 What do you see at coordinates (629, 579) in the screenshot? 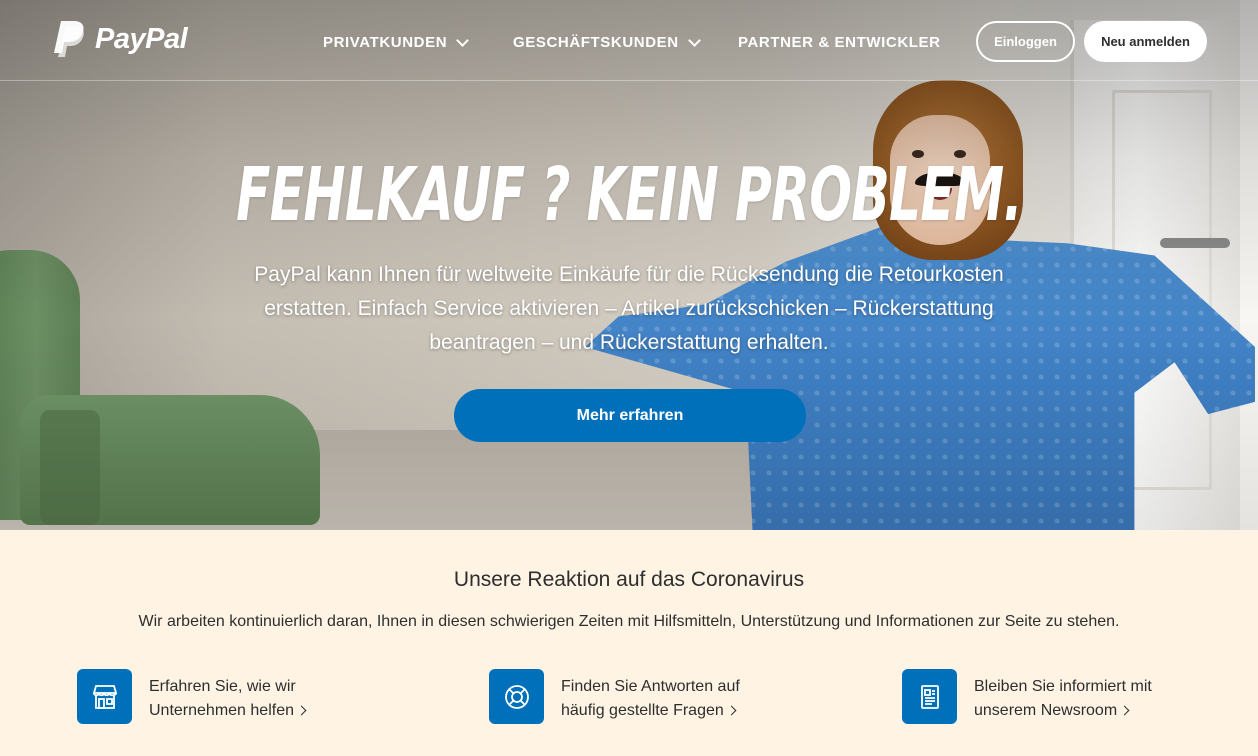
I see `corona-section-title: Unsere Reaktion auf das Coronavirus` at bounding box center [629, 579].